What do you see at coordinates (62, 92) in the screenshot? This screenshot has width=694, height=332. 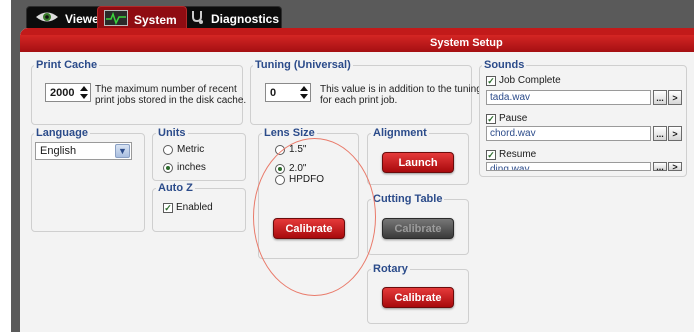 I see `print-cache-value: 2000` at bounding box center [62, 92].